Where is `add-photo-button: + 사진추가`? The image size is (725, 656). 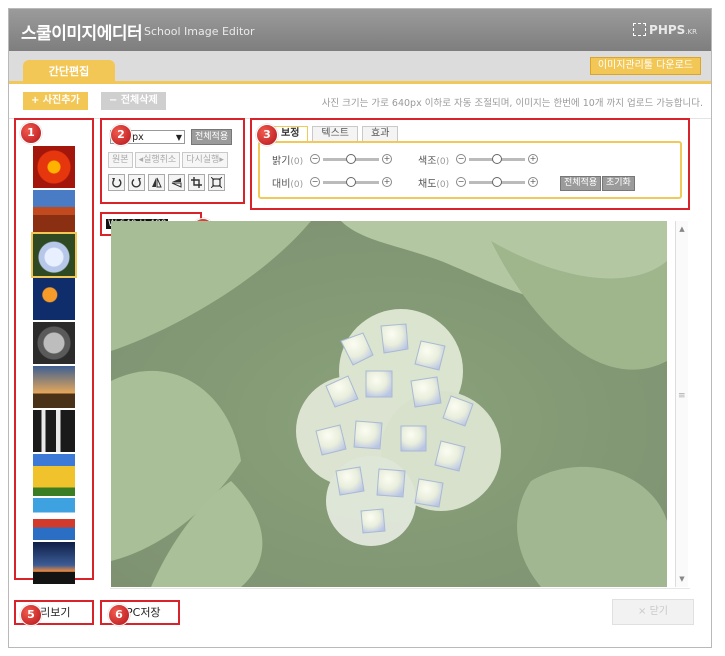 add-photo-button: + 사진추가 is located at coordinates (55, 101).